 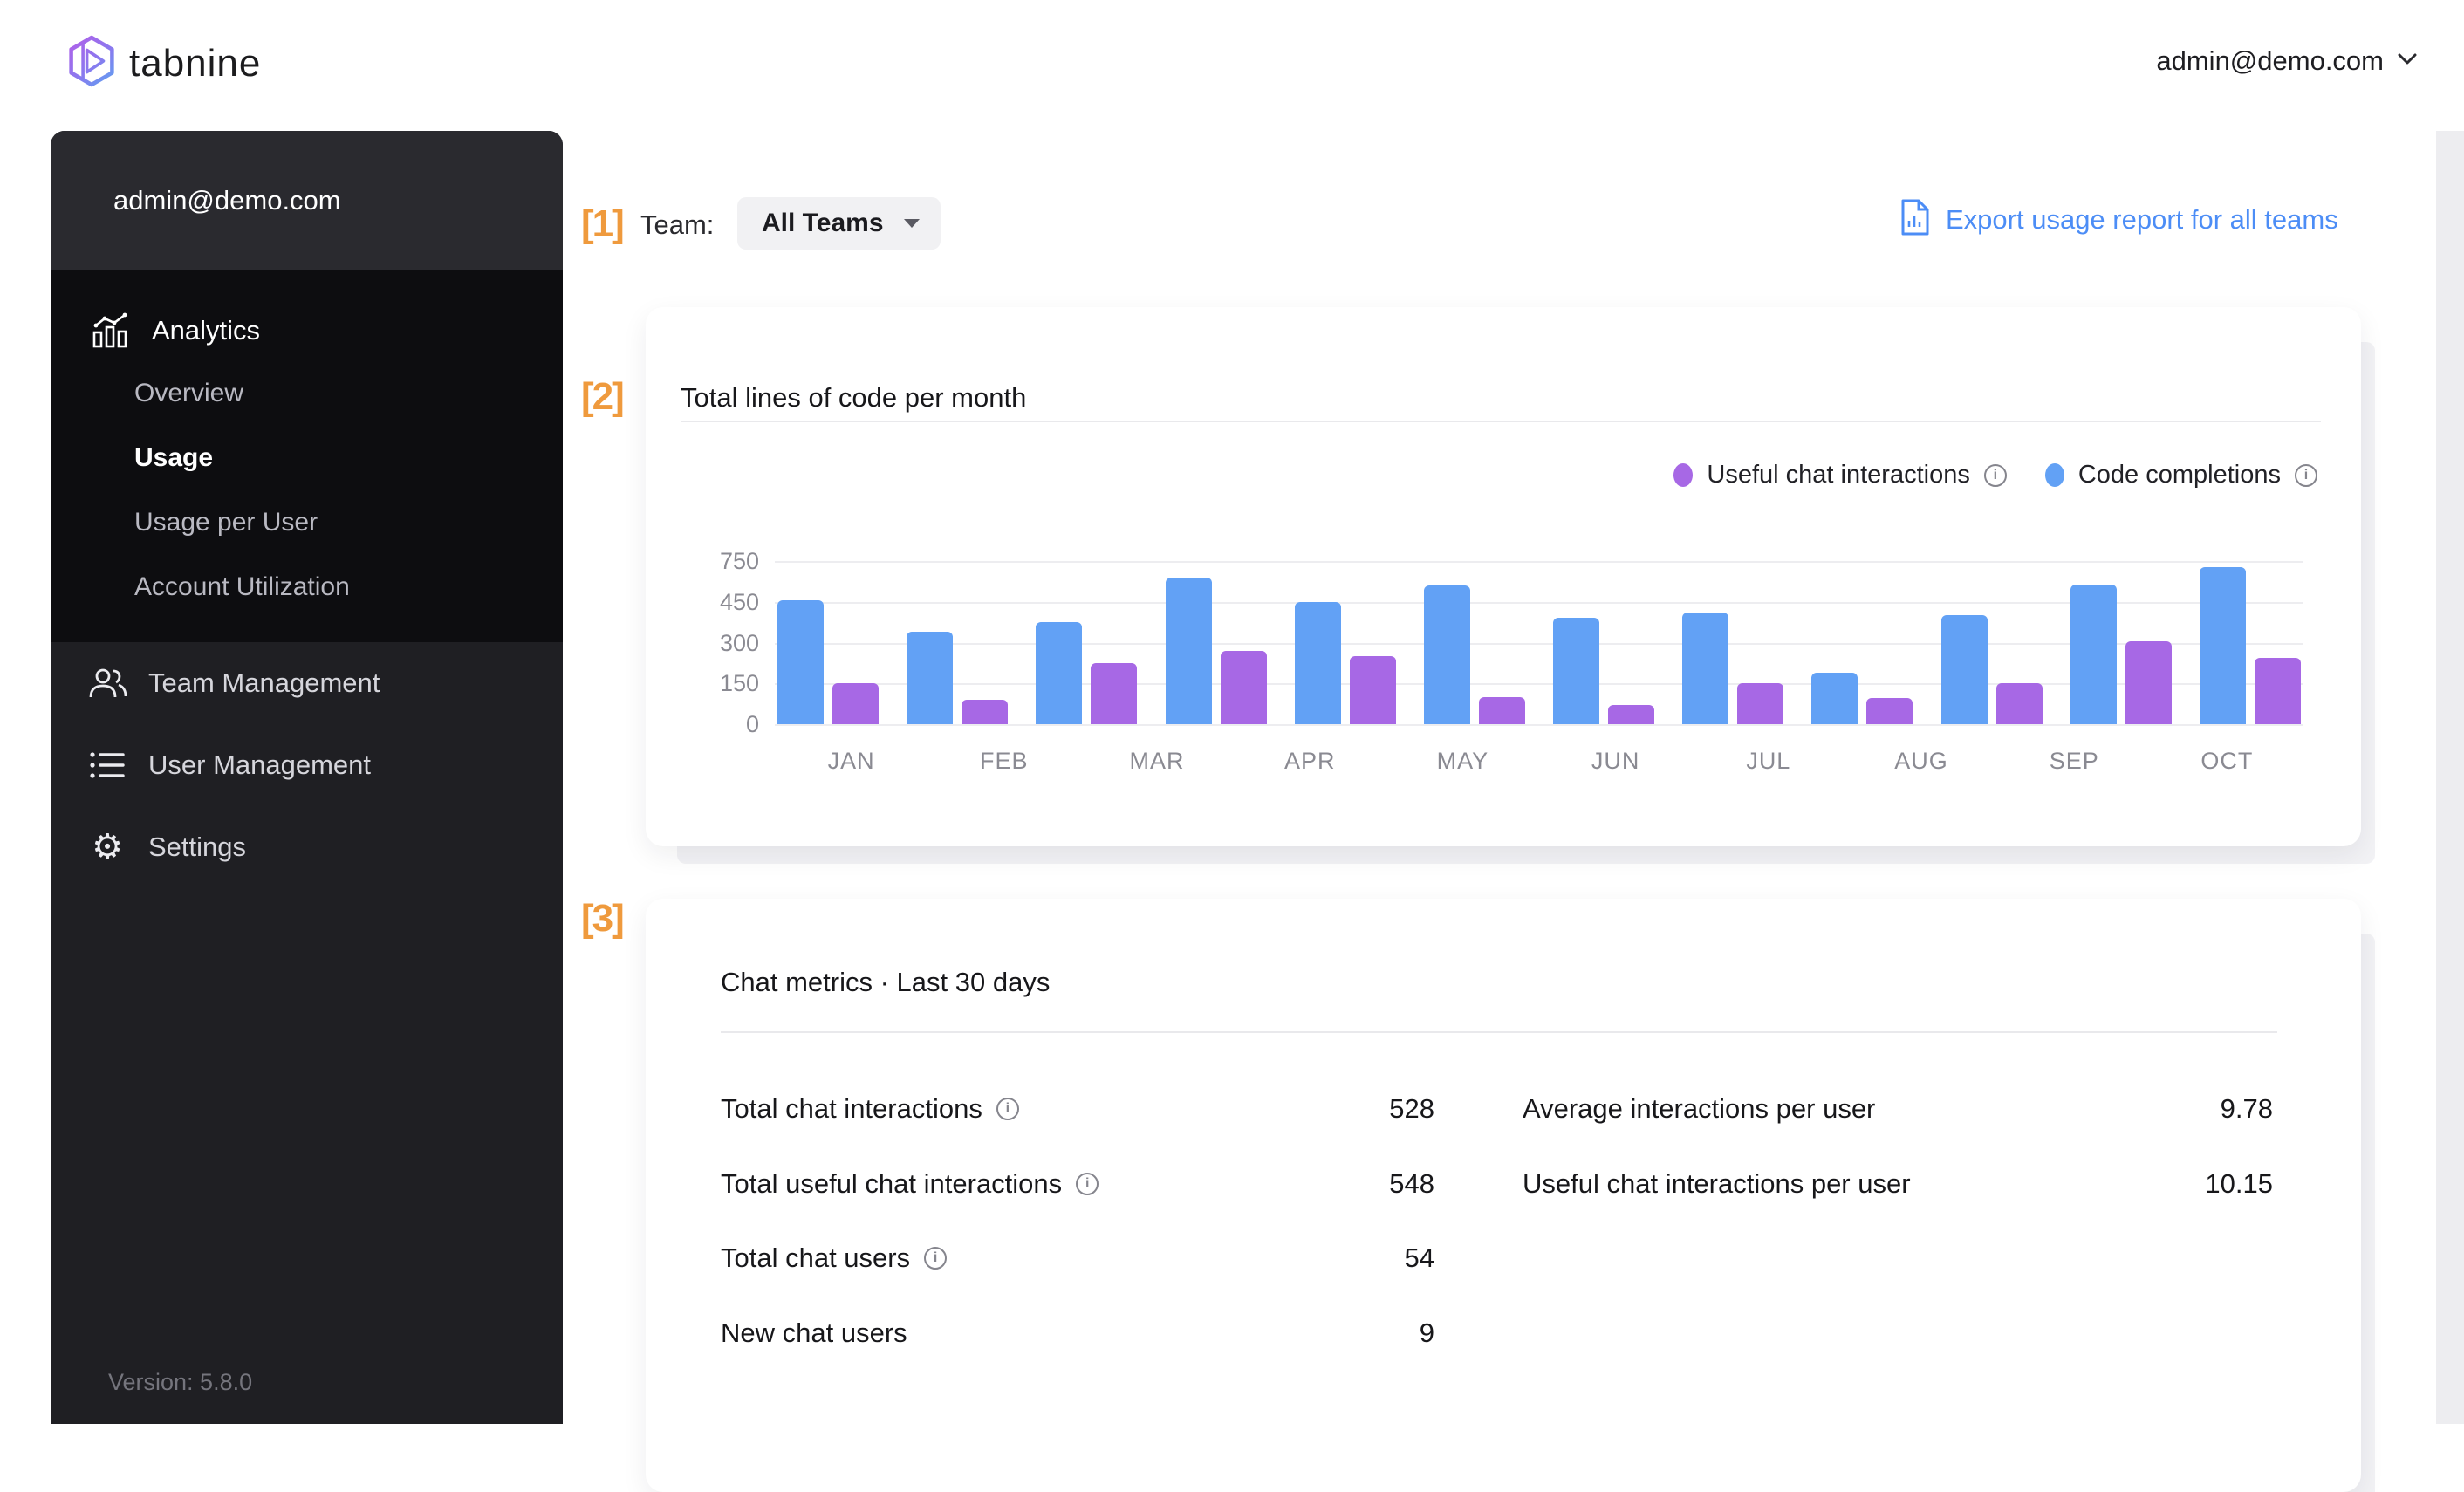 I want to click on plot-area, so click(x=1539, y=643).